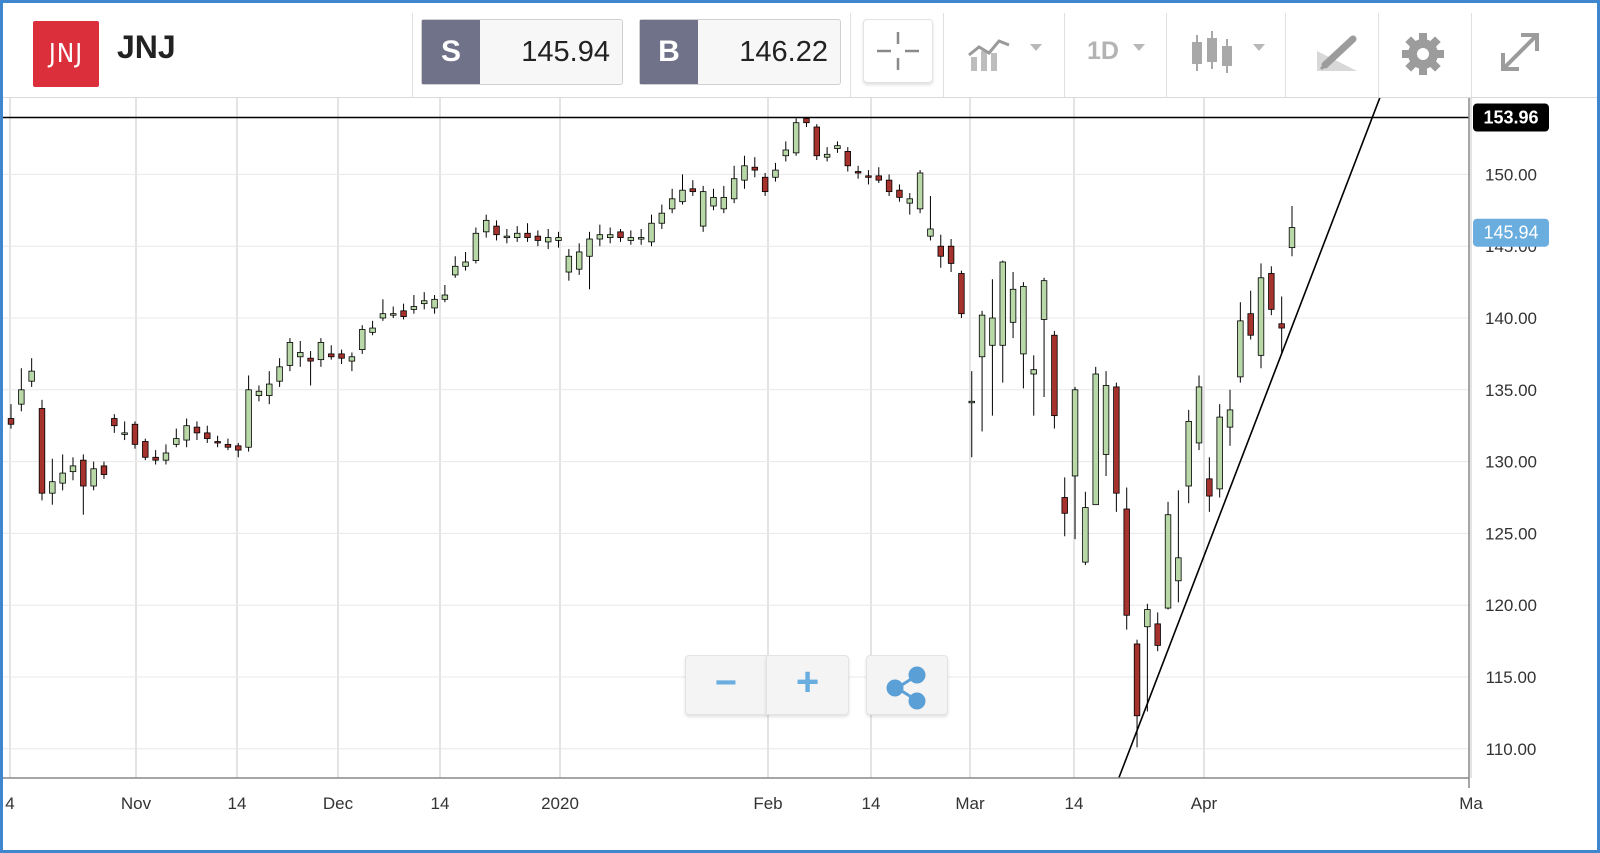  What do you see at coordinates (1511, 749) in the screenshot?
I see `y-tick-label: 110.00` at bounding box center [1511, 749].